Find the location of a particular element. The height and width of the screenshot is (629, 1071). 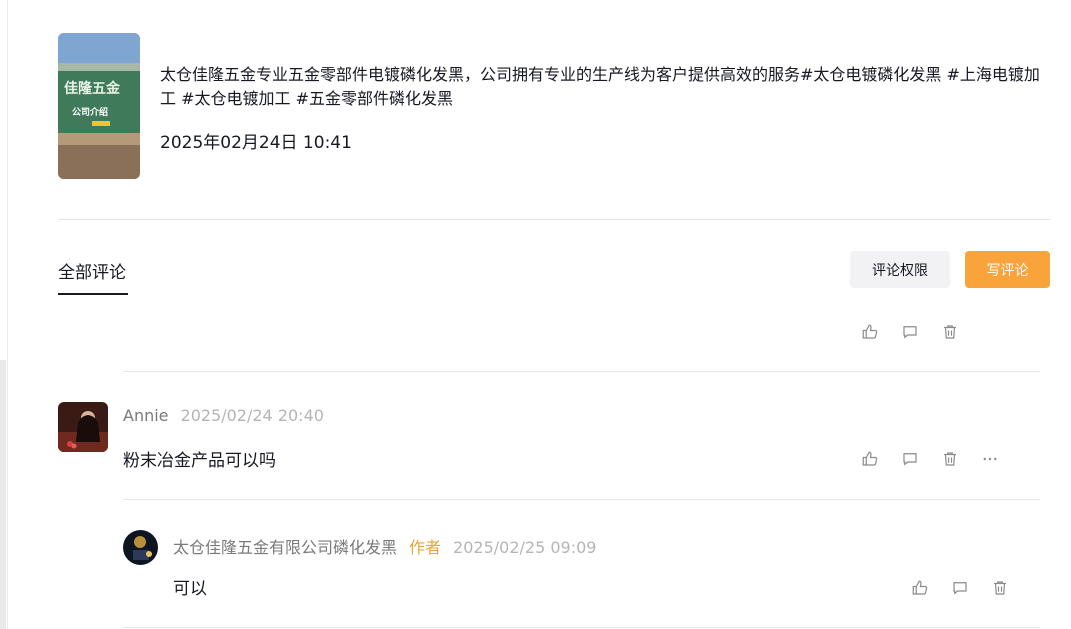

write-comment-button: 写评论 is located at coordinates (1007, 269).